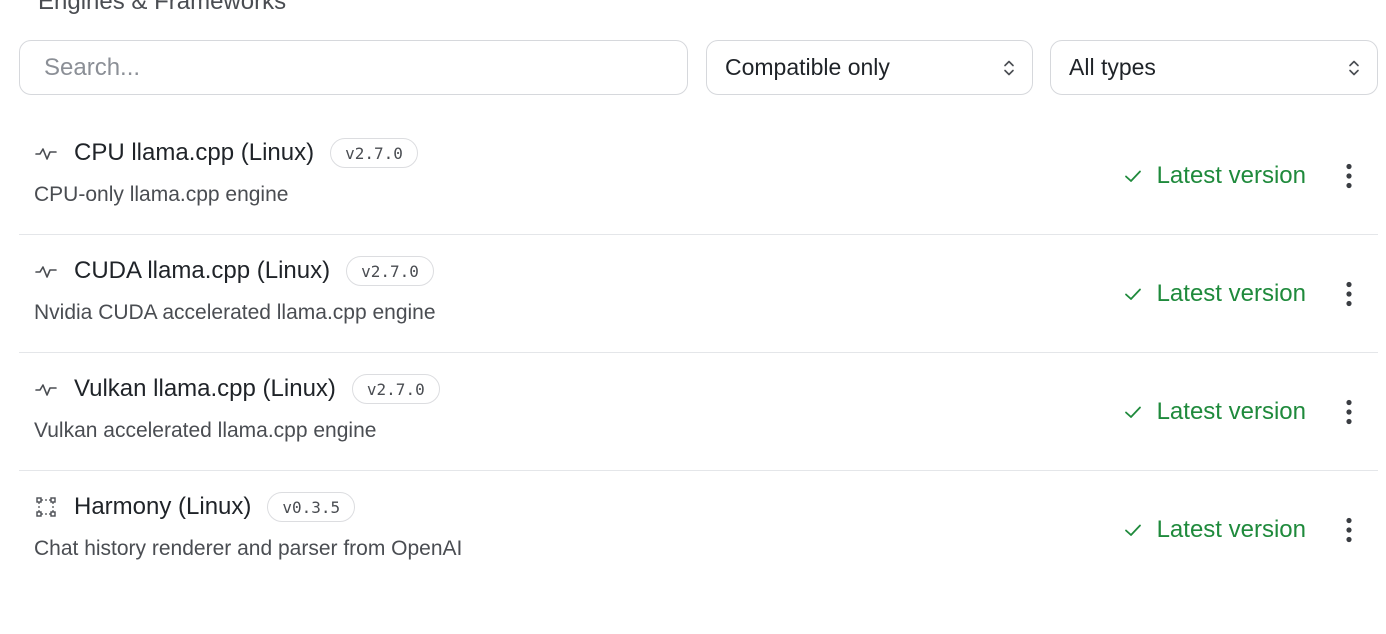  Describe the element at coordinates (161, 194) in the screenshot. I see `engine-description: CPU-only llama.cpp engine` at that location.